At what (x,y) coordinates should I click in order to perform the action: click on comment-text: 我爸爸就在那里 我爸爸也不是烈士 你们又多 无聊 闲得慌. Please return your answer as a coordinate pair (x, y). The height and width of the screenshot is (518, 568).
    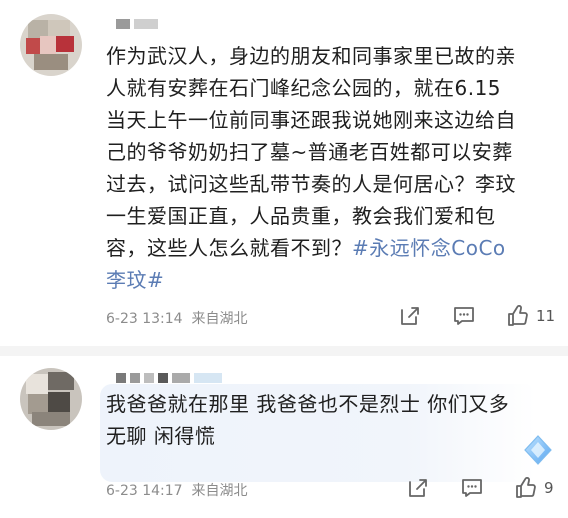
    Looking at the image, I should click on (321, 420).